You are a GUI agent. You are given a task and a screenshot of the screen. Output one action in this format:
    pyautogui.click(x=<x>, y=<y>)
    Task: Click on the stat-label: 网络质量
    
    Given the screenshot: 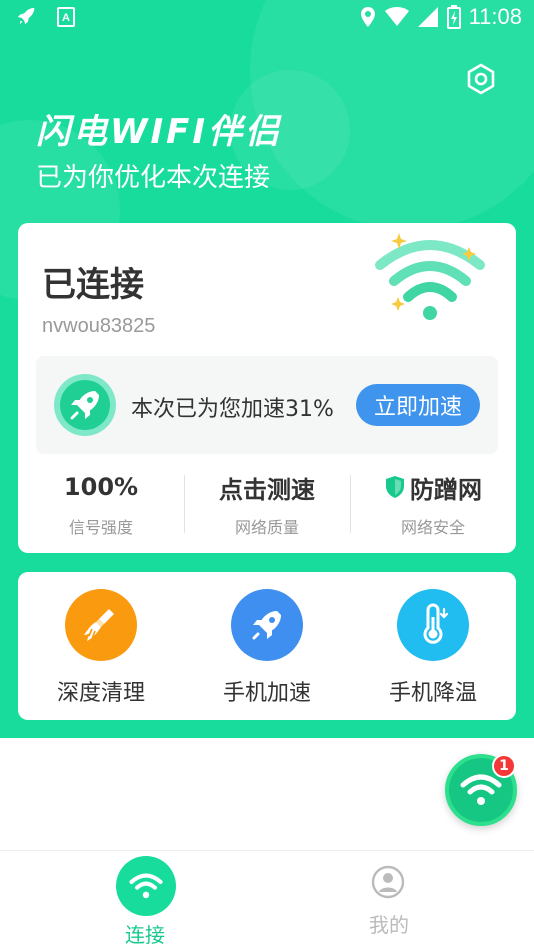 What is the action you would take?
    pyautogui.click(x=266, y=527)
    